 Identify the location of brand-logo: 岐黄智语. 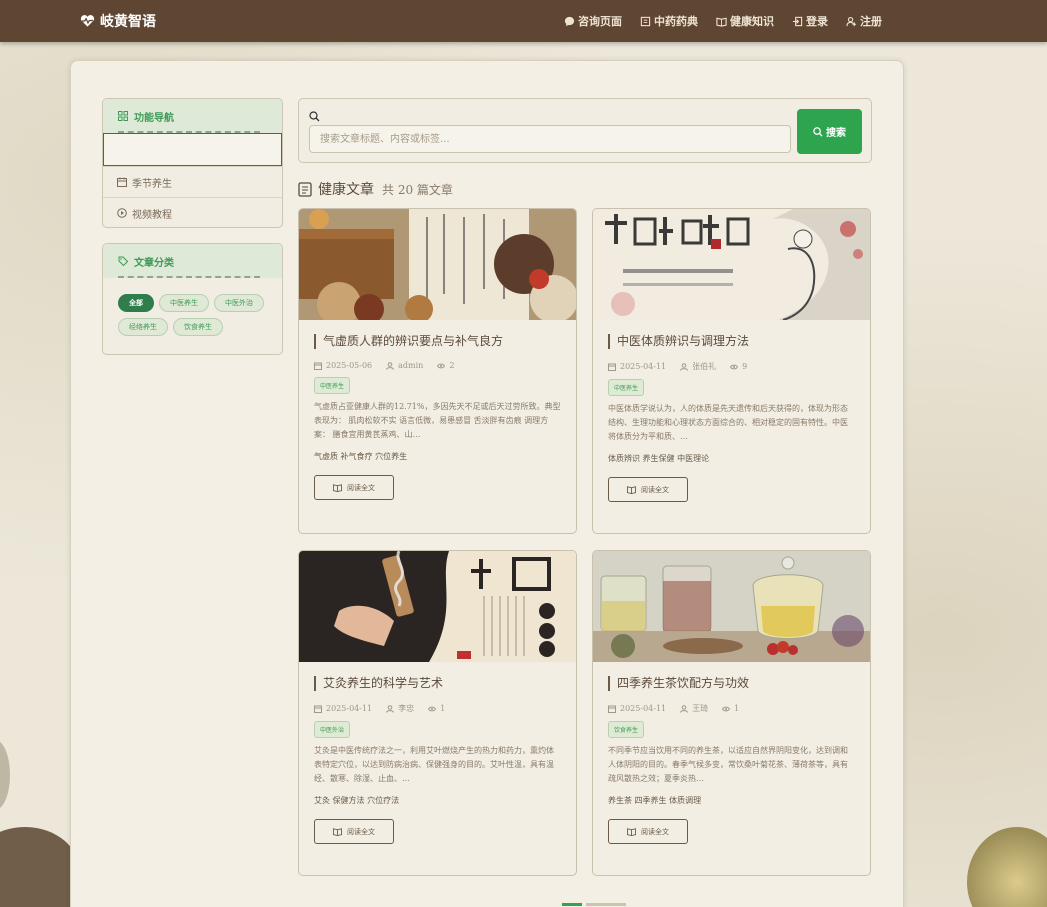
(118, 21).